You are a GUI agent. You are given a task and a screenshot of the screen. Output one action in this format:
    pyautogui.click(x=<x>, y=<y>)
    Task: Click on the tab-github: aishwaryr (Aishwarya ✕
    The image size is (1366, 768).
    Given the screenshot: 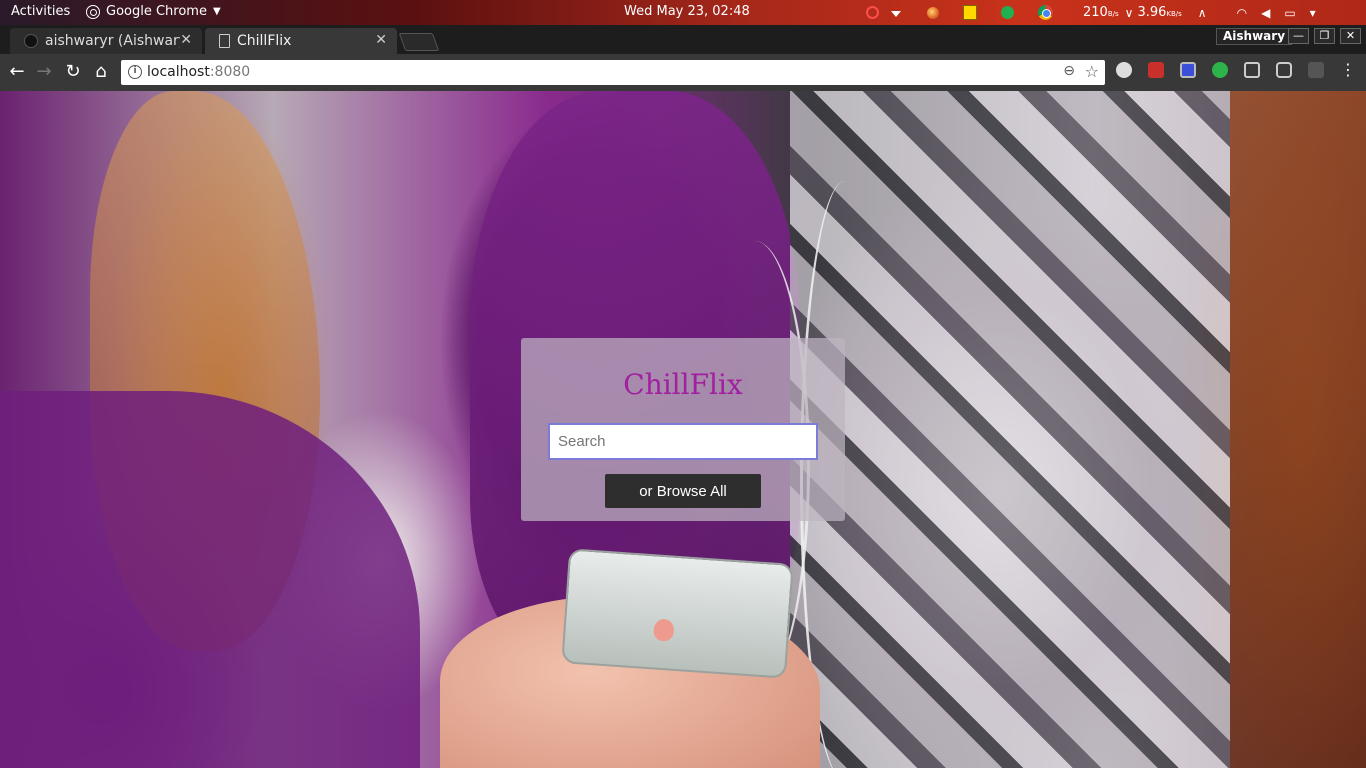 What is the action you would take?
    pyautogui.click(x=106, y=41)
    